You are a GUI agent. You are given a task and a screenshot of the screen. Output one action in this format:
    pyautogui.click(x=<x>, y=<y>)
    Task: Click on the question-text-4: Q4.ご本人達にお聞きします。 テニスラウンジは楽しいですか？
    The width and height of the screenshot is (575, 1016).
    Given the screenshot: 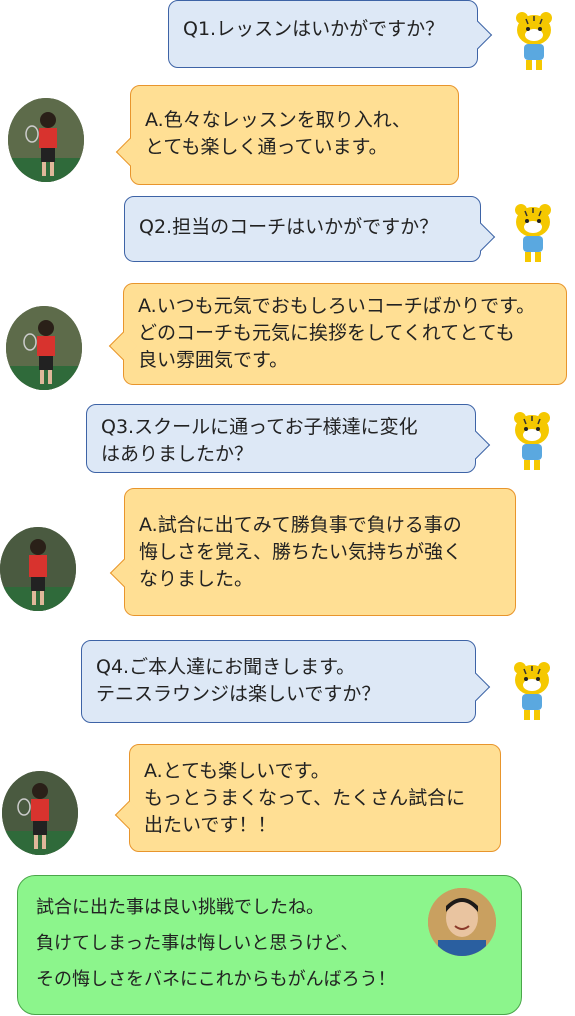 What is the action you would take?
    pyautogui.click(x=238, y=680)
    